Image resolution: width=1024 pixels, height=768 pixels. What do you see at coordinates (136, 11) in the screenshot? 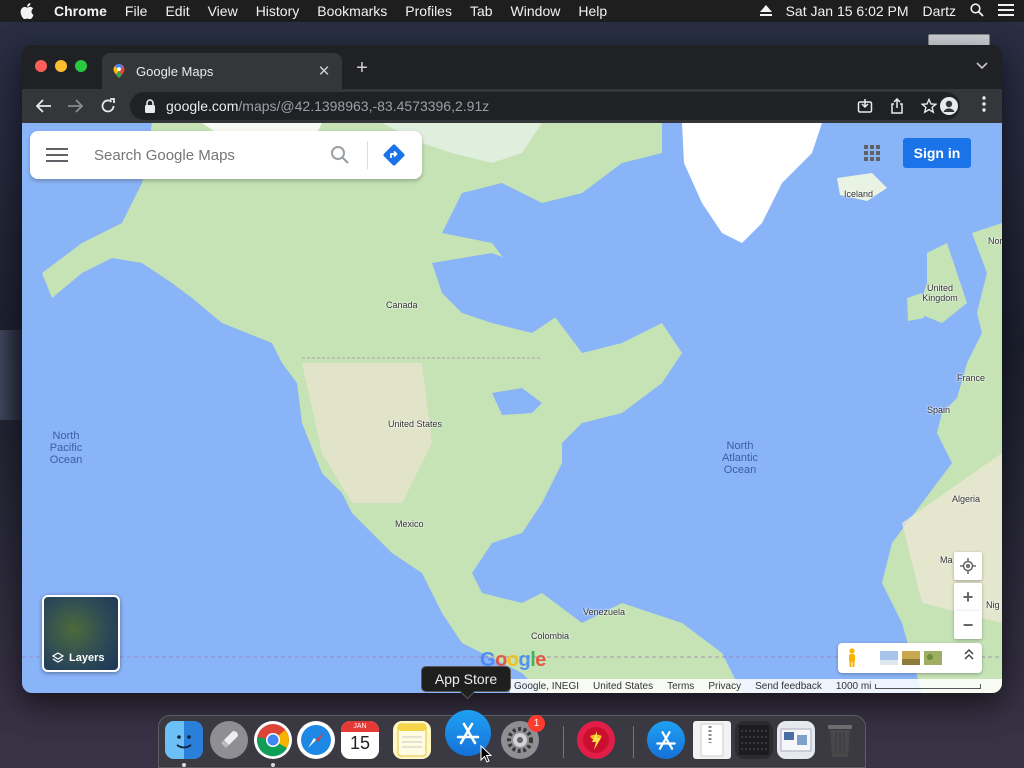
I see `menu-file: File` at bounding box center [136, 11].